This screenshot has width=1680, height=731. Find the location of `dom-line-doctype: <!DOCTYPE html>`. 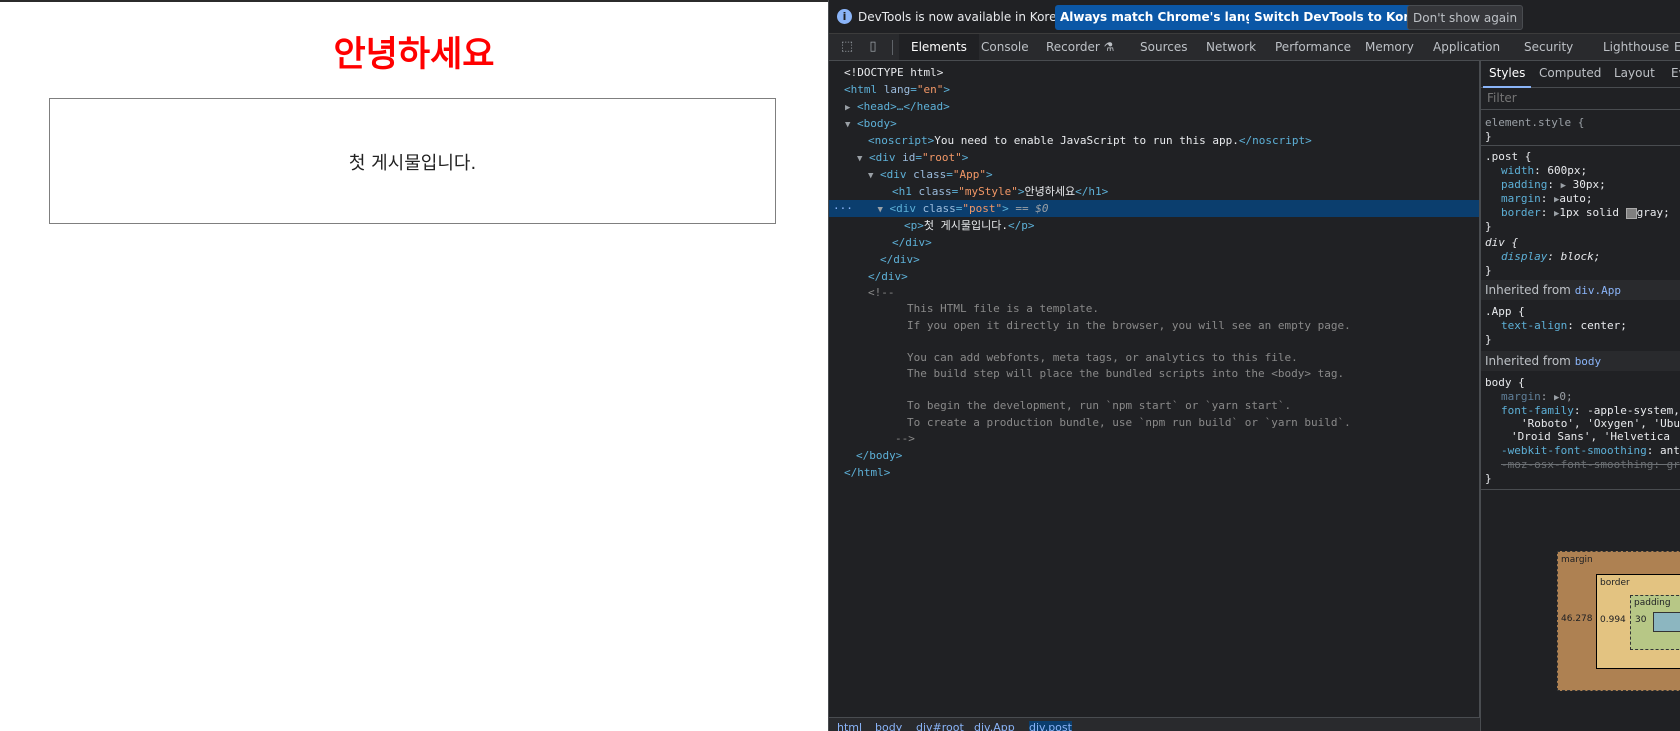

dom-line-doctype: <!DOCTYPE html> is located at coordinates (1154, 72).